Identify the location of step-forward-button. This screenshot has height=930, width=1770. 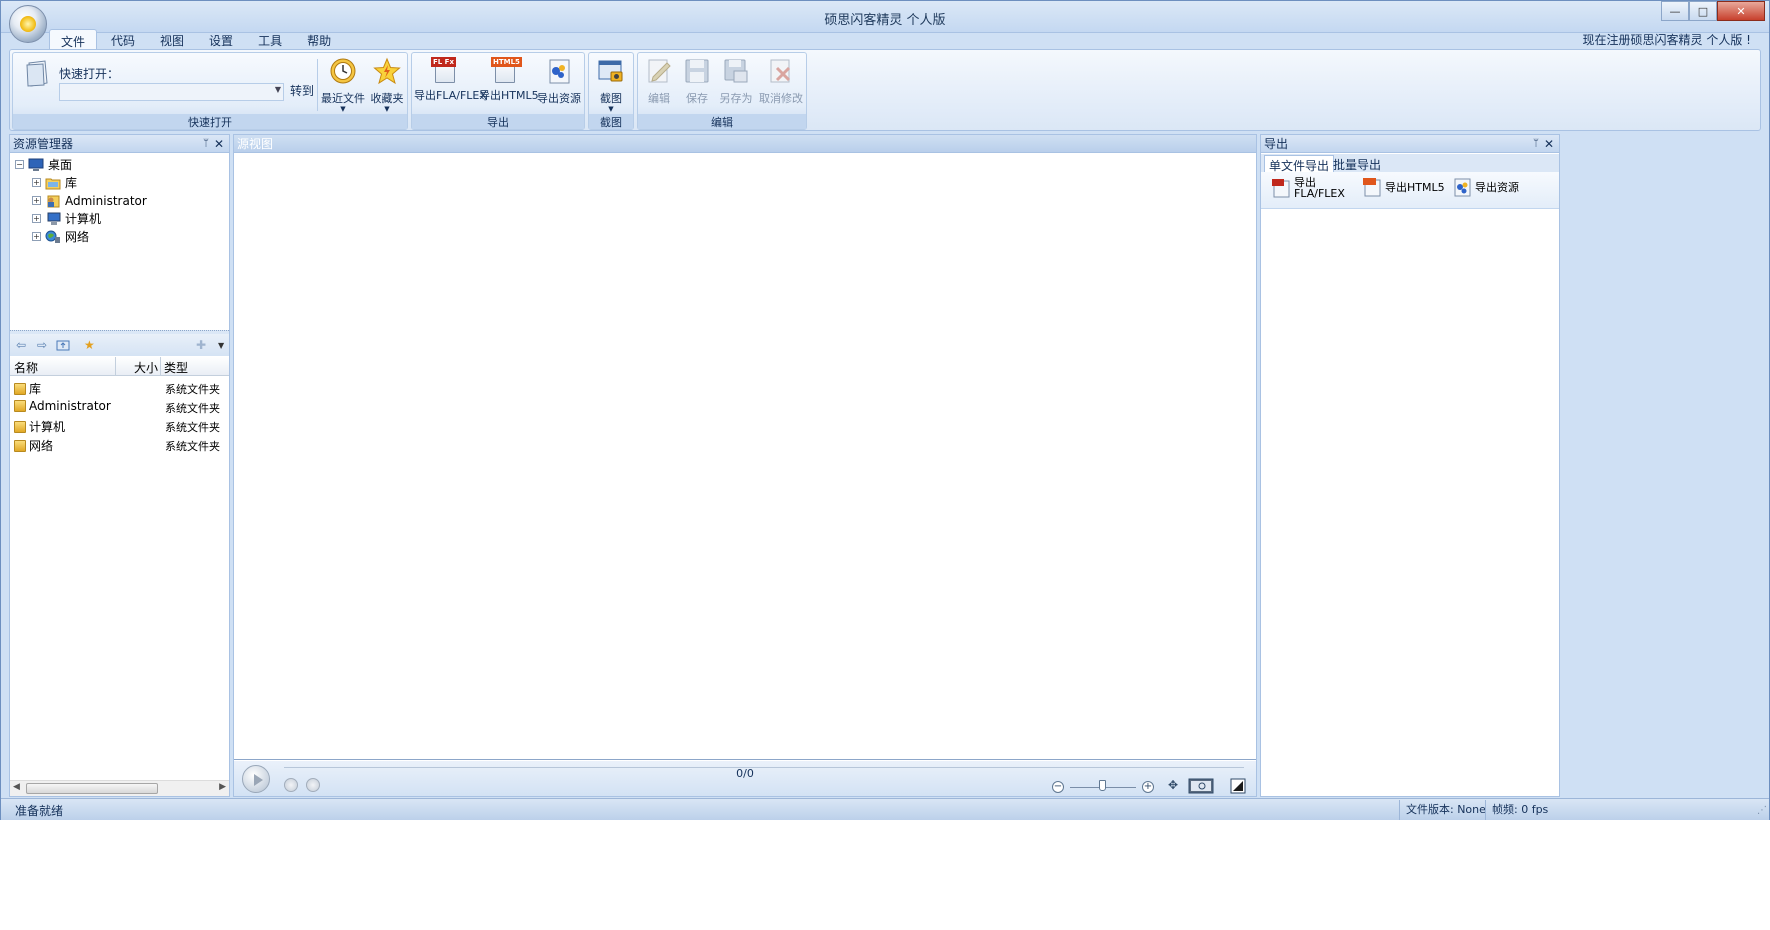
(313, 785).